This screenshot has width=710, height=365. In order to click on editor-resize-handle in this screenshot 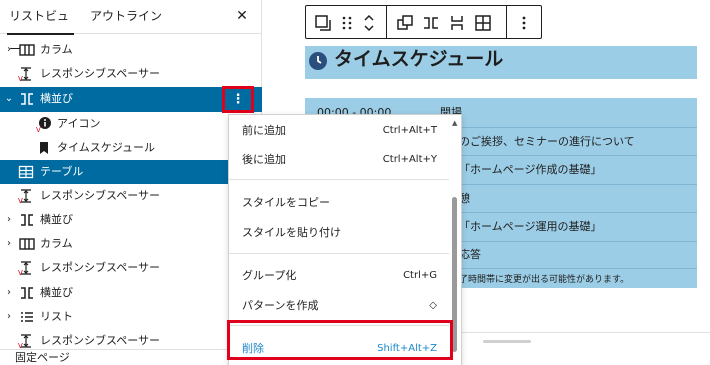, I will do `click(507, 341)`.